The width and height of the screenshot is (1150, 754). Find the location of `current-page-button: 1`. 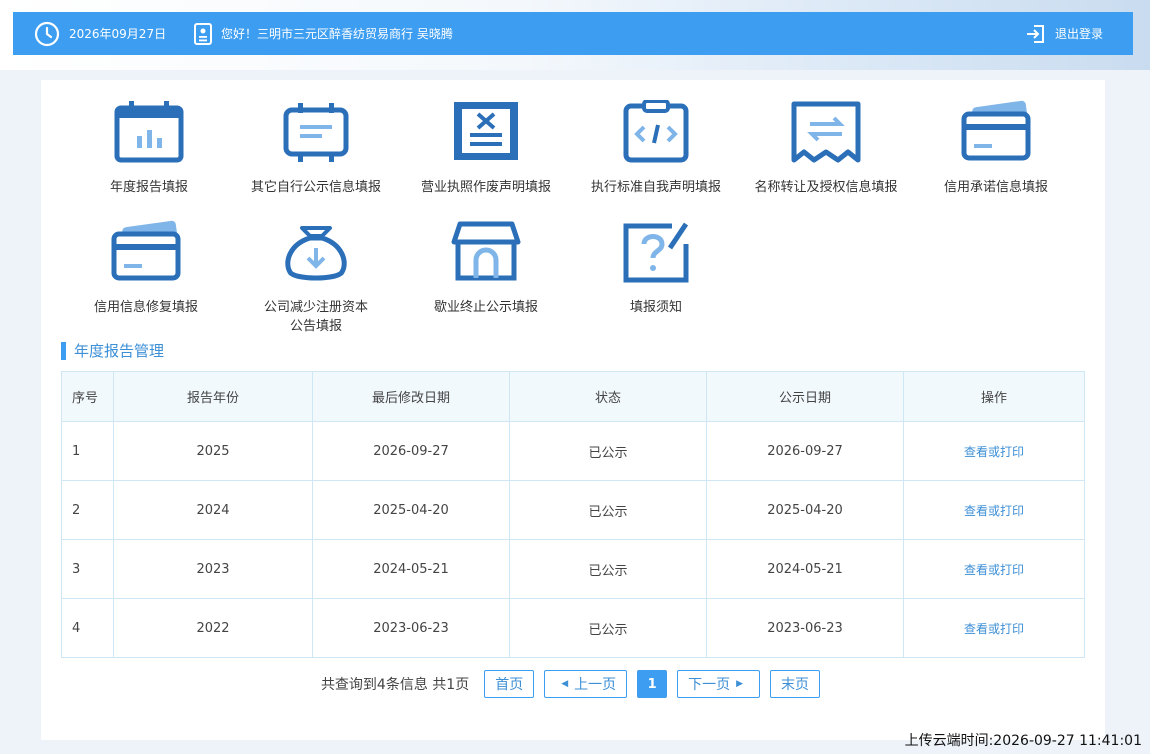

current-page-button: 1 is located at coordinates (652, 684).